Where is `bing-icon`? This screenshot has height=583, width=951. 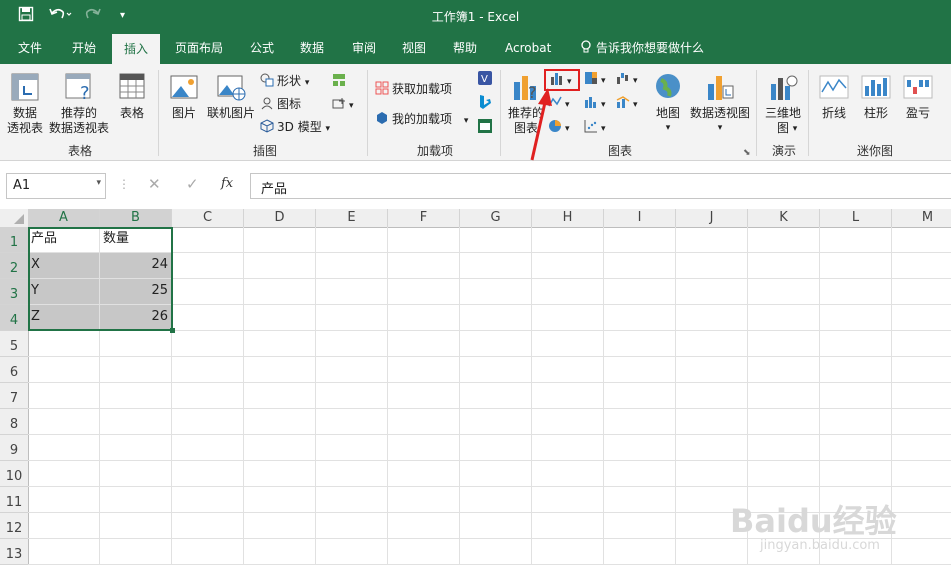
bing-icon is located at coordinates (485, 104).